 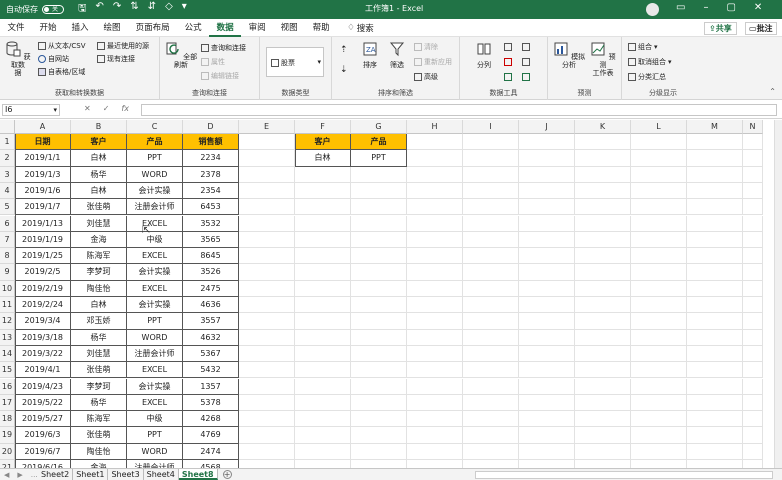 I want to click on column-header: I, so click(x=491, y=127).